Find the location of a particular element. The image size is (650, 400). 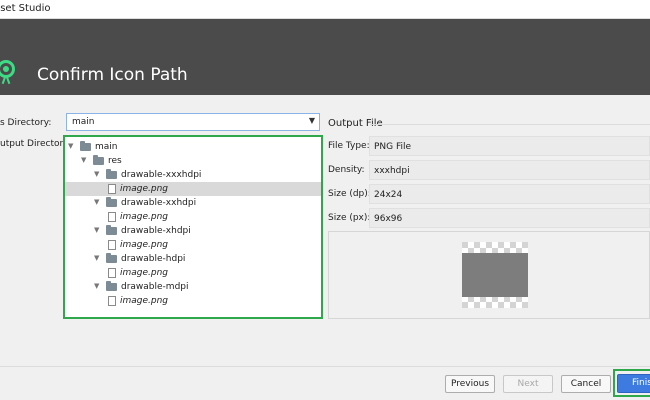

size-px-row: Size (px): 96x96 is located at coordinates (489, 218).